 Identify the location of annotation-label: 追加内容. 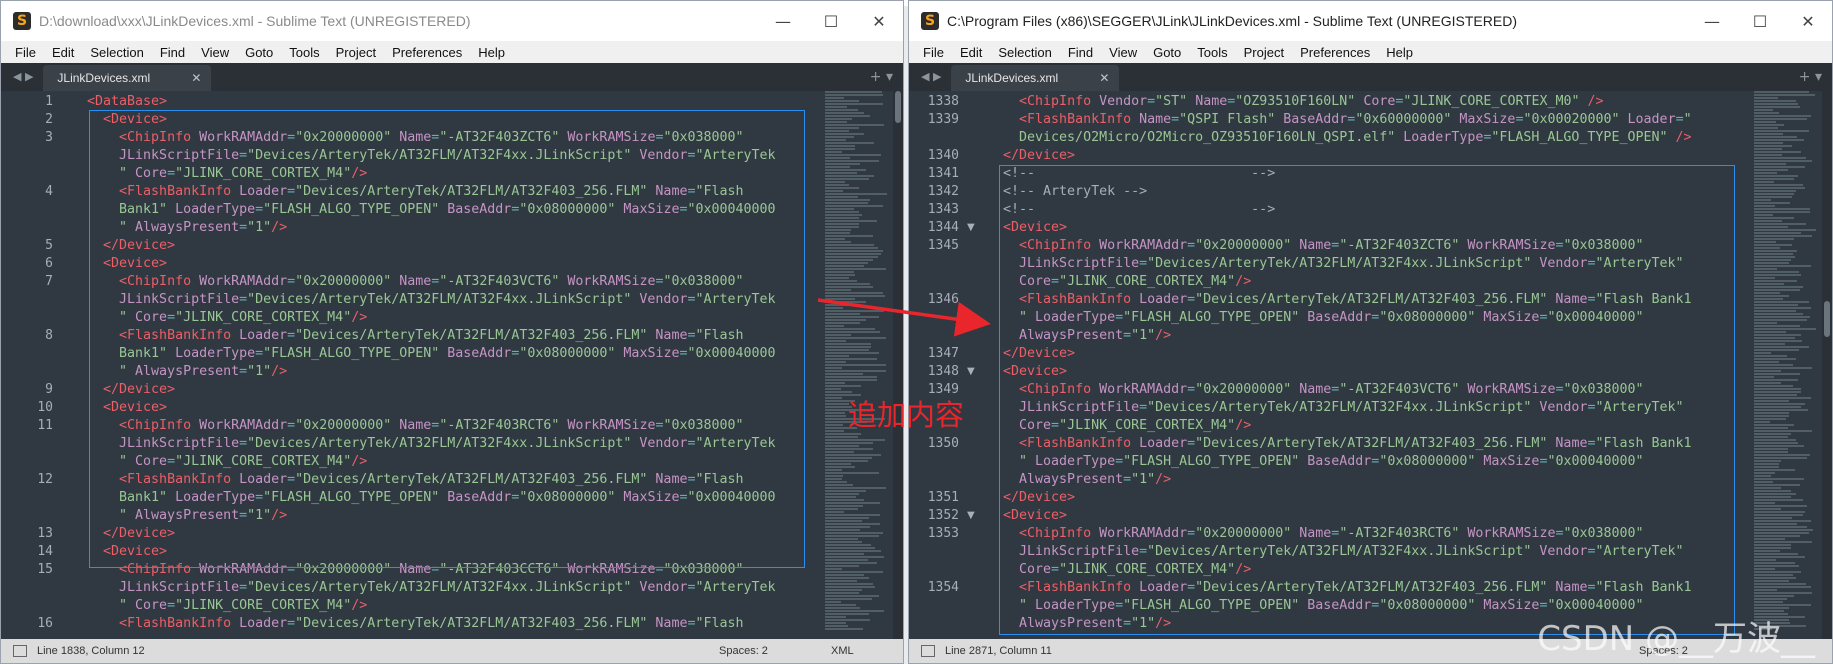
(906, 415).